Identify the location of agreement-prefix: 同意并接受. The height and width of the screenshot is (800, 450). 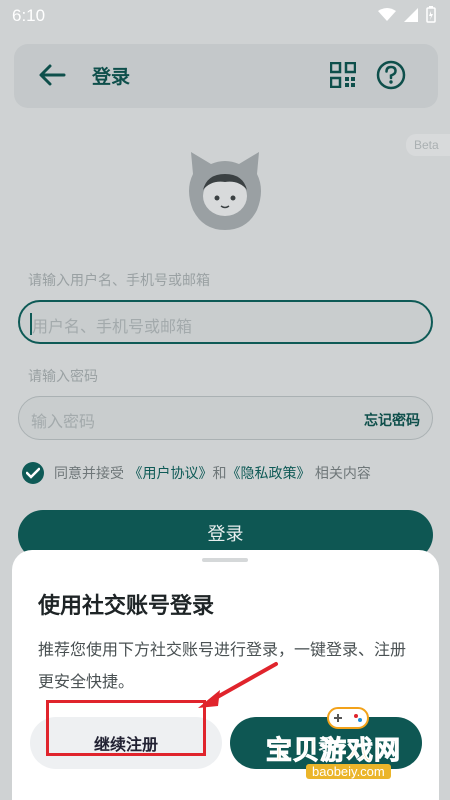
(89, 474).